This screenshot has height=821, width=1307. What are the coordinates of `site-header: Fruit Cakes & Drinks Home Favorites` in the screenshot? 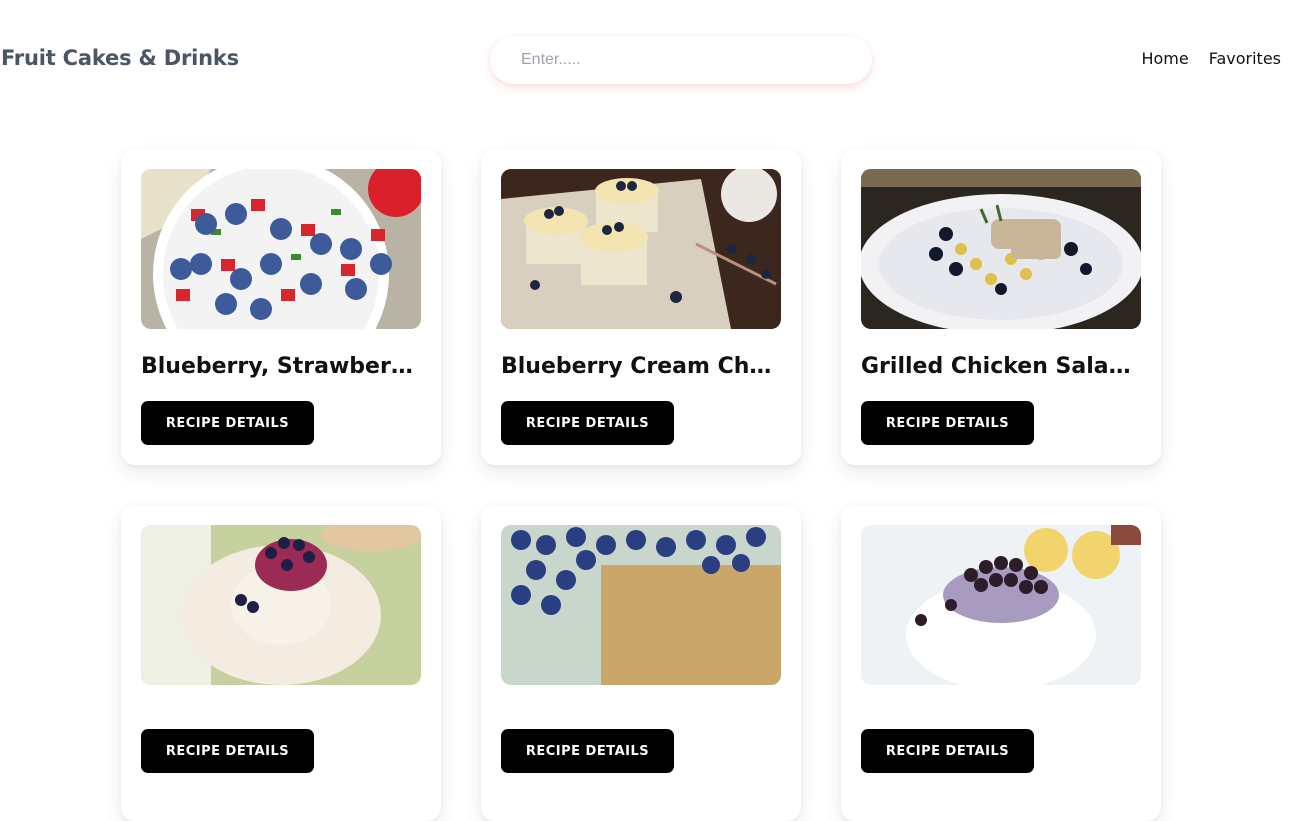 It's located at (653, 60).